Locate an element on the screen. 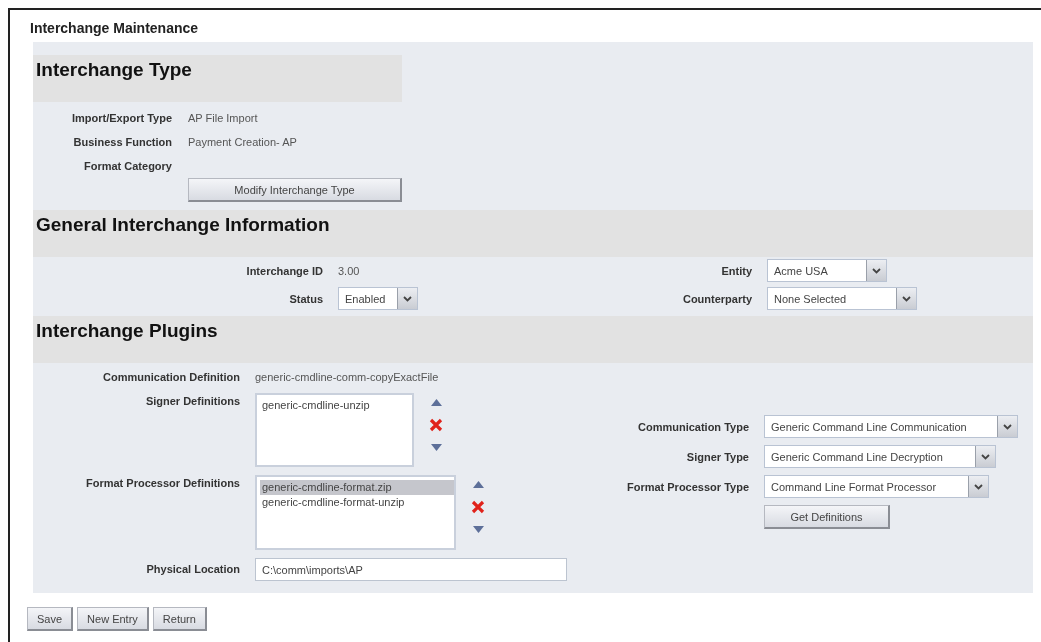  section-heading: Interchange Type is located at coordinates (217, 78).